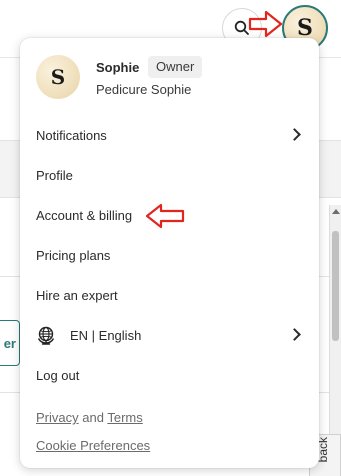  What do you see at coordinates (265, 24) in the screenshot?
I see `annotation-arrow-right-icon` at bounding box center [265, 24].